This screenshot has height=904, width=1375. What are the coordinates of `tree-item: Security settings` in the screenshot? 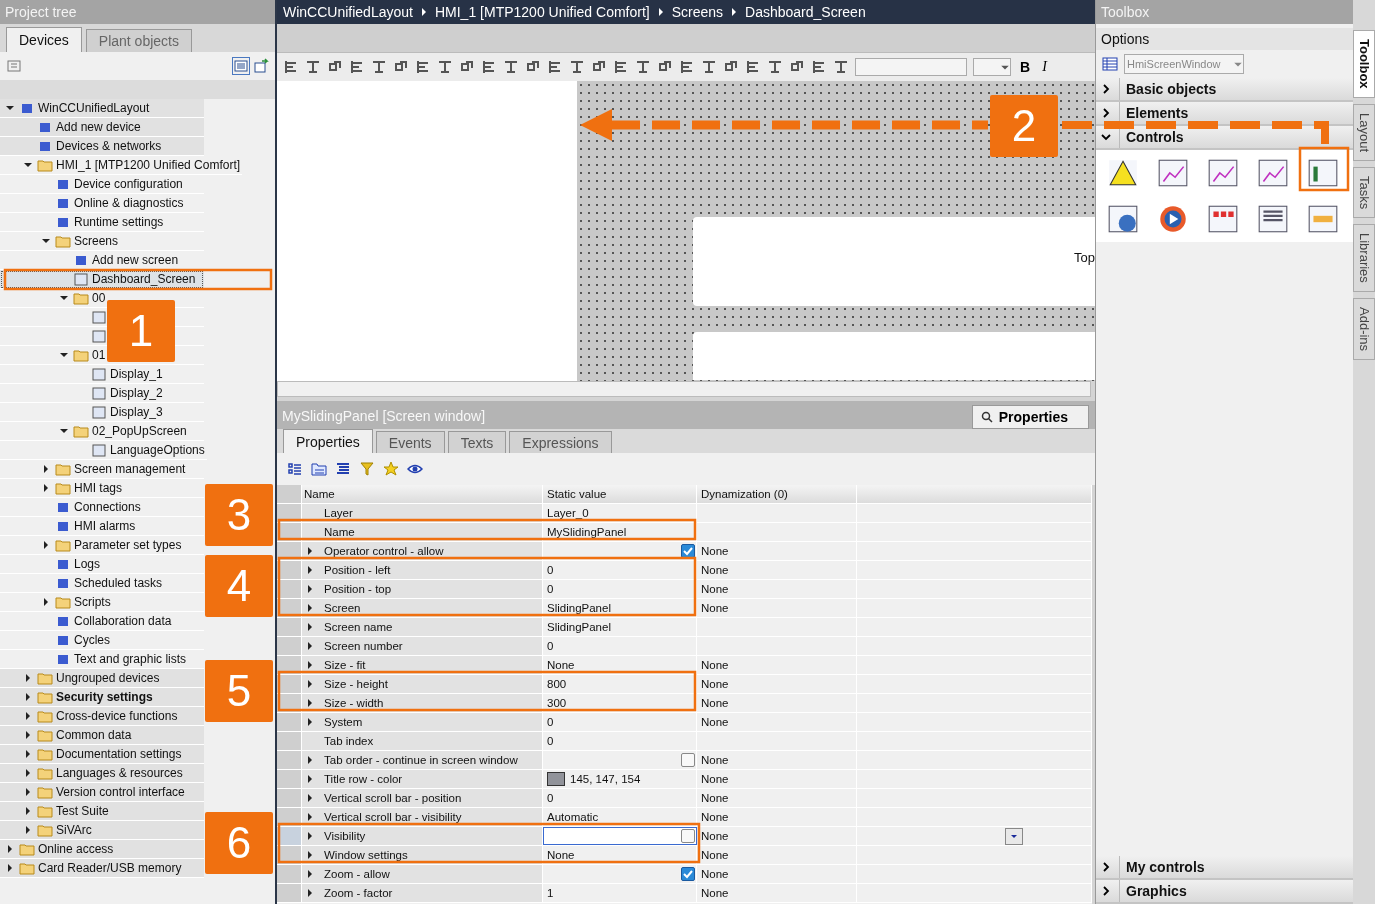 It's located at (102, 697).